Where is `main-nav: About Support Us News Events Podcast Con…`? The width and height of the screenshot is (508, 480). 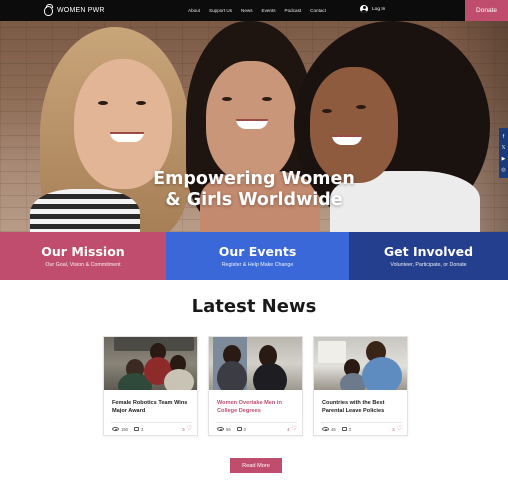 main-nav: About Support Us News Events Podcast Con… is located at coordinates (261, 10).